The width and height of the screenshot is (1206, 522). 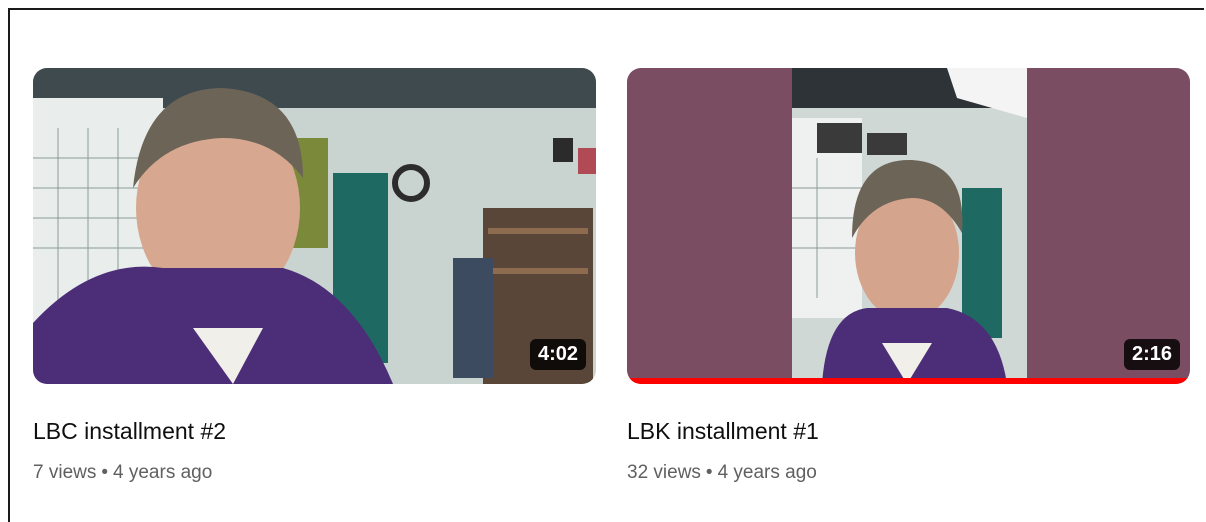 I want to click on video-duration-badge: 4:02, so click(x=557, y=354).